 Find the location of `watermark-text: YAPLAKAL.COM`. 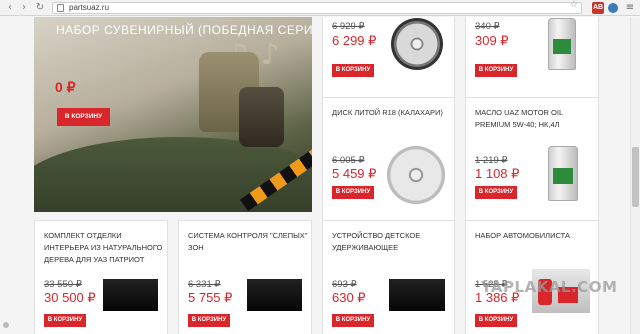

watermark-text: YAPLAKAL.COM is located at coordinates (549, 287).